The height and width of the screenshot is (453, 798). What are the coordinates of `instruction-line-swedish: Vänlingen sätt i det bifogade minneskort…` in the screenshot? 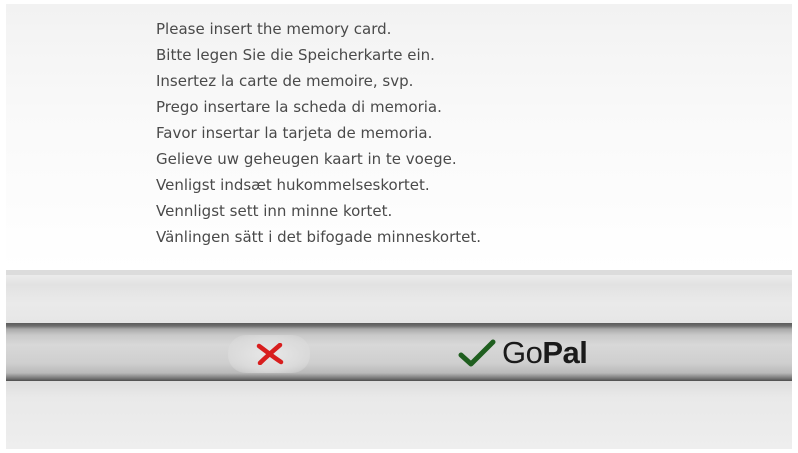 It's located at (319, 237).